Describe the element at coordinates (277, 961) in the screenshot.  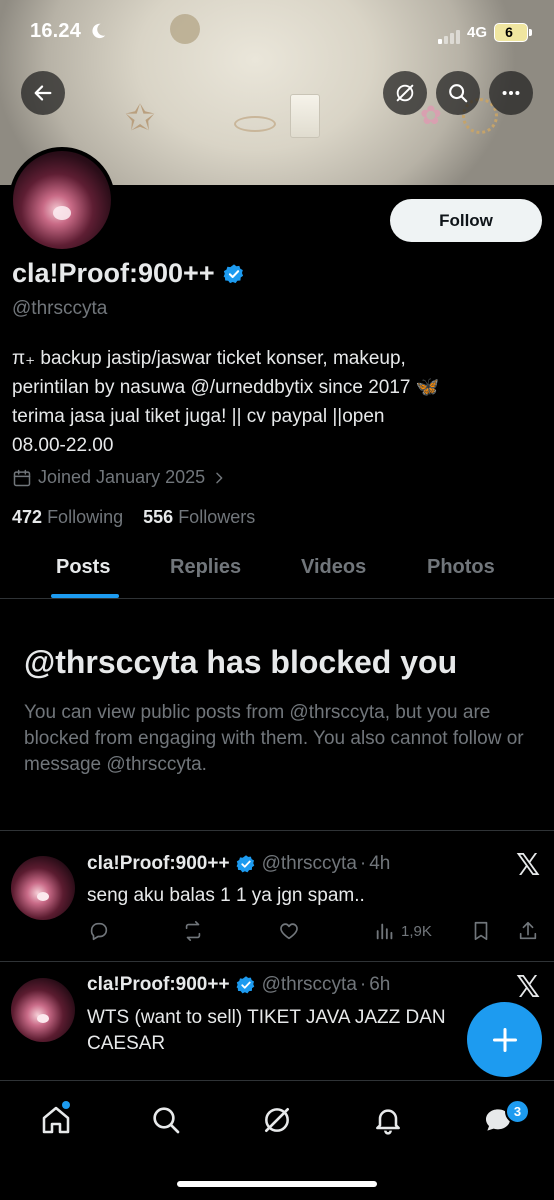
I see `post-divider` at that location.